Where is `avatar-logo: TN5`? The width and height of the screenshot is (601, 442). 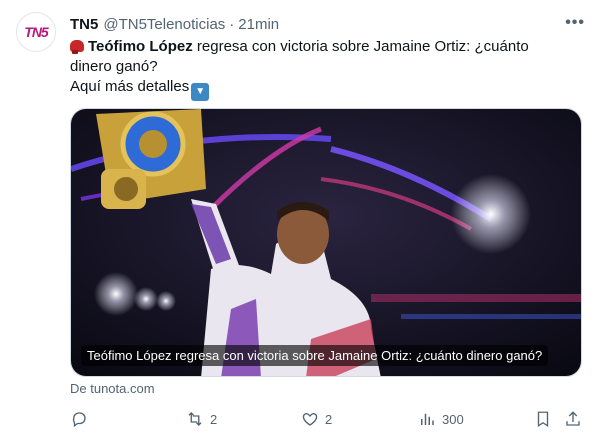 avatar-logo: TN5 is located at coordinates (36, 32).